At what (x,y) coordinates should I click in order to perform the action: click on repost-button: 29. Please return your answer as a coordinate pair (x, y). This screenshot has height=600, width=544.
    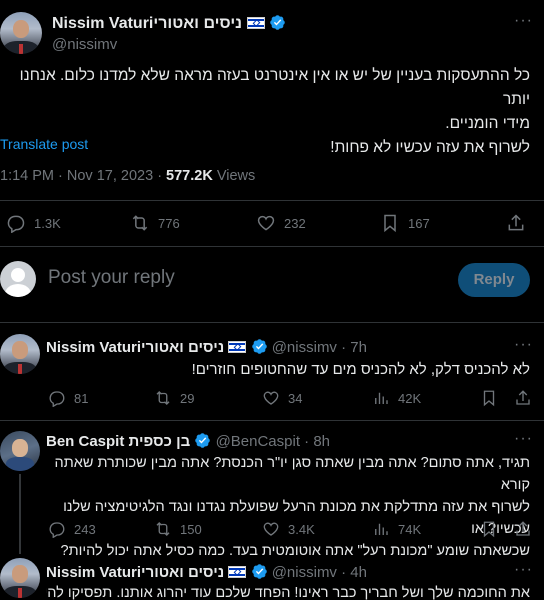
    Looking at the image, I should click on (174, 398).